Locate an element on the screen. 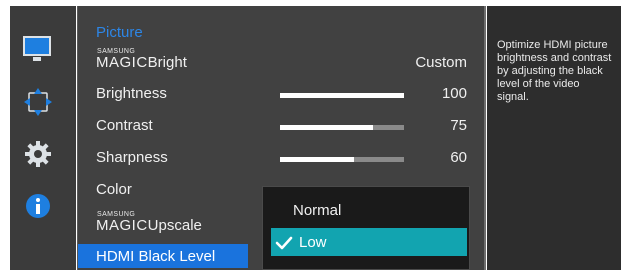  option-low: Low is located at coordinates (369, 242).